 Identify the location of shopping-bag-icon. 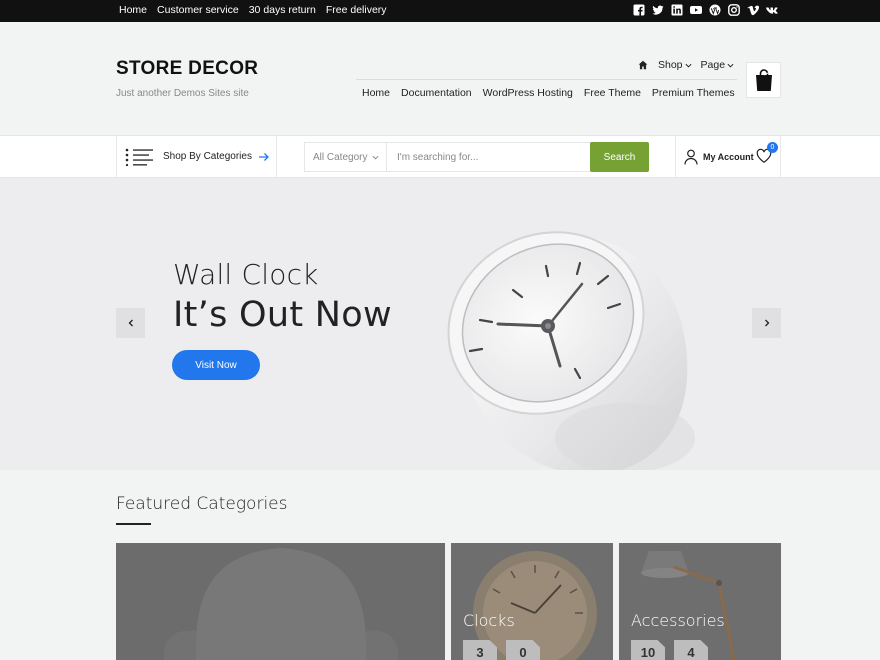
(763, 80).